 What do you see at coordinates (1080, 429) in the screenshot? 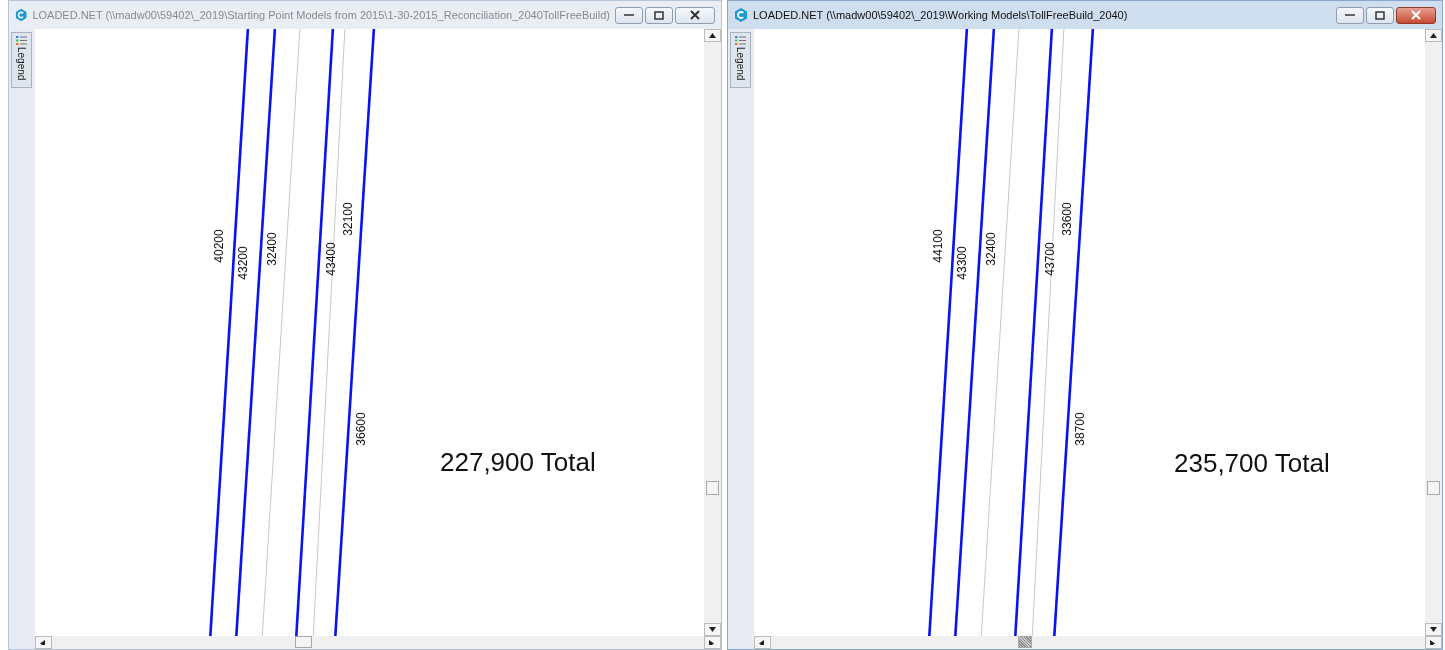
I see `link-volume-label: 38700` at bounding box center [1080, 429].